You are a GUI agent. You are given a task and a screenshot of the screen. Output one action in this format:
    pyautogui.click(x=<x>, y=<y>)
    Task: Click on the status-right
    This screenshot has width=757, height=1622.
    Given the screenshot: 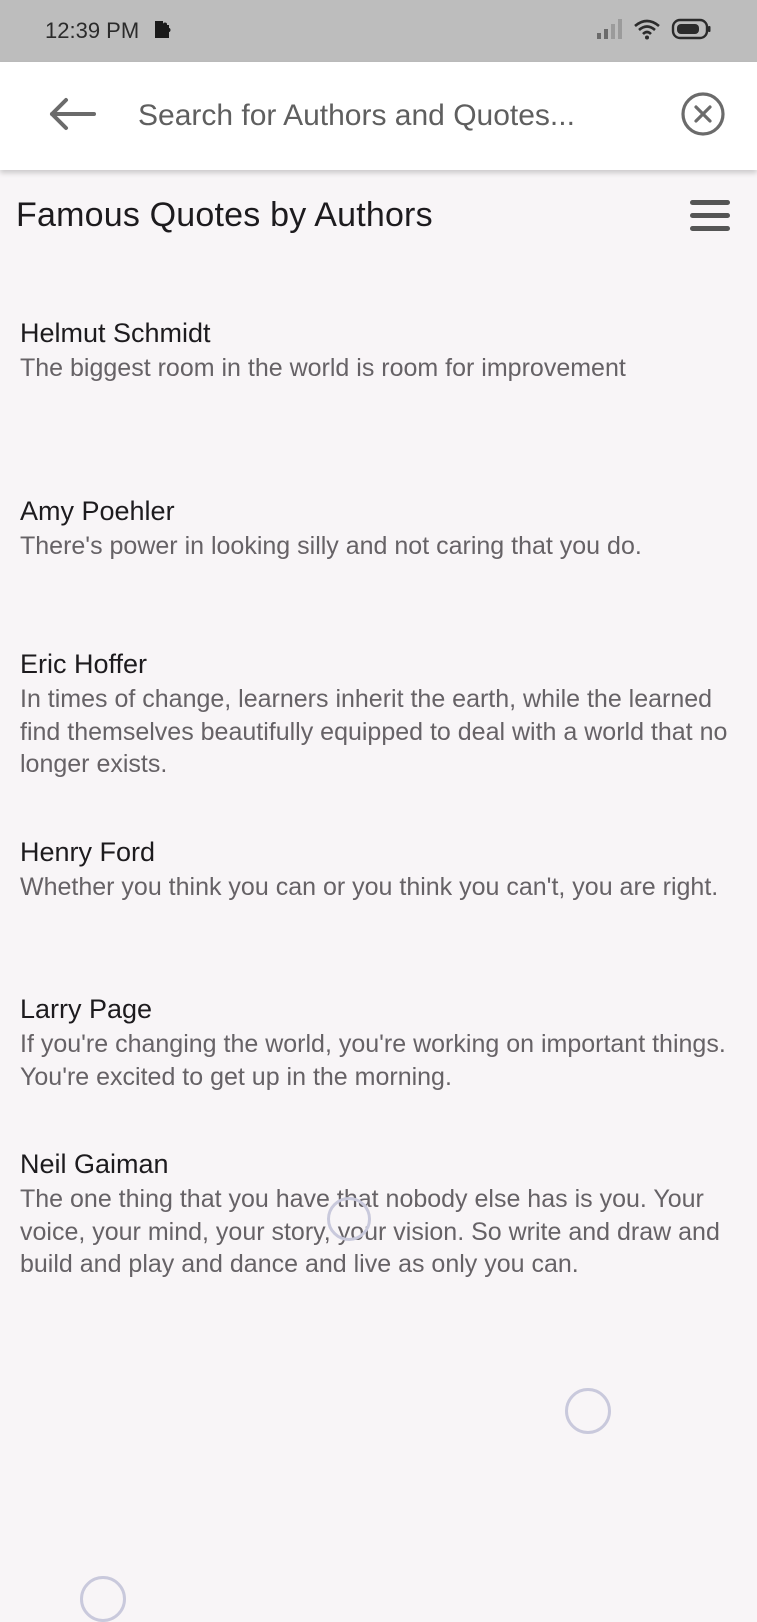 What is the action you would take?
    pyautogui.click(x=653, y=31)
    